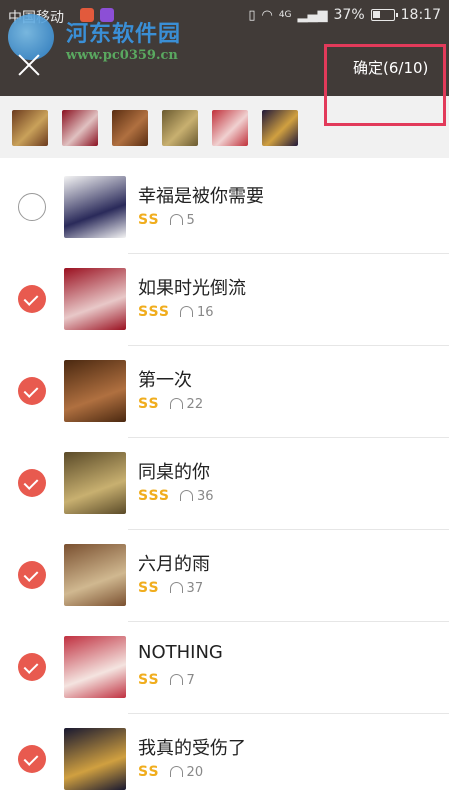 The image size is (449, 800). Describe the element at coordinates (391, 68) in the screenshot. I see `confirm-label: 确定(6/10)` at that location.